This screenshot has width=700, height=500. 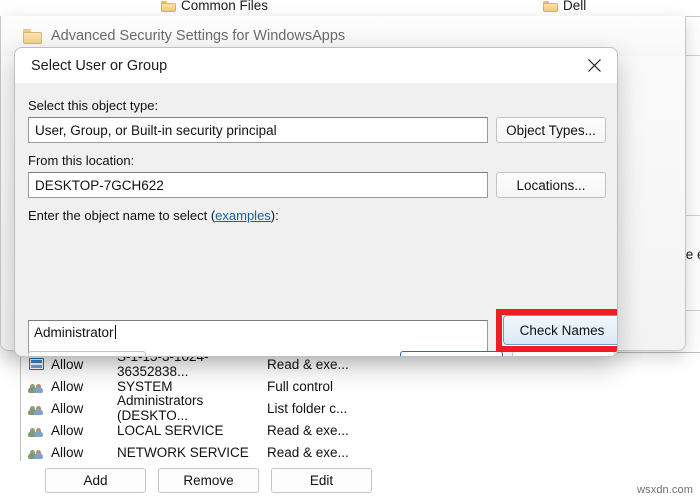 What do you see at coordinates (122, 215) in the screenshot?
I see `object-name-label-prefix: Enter the object name to select (` at bounding box center [122, 215].